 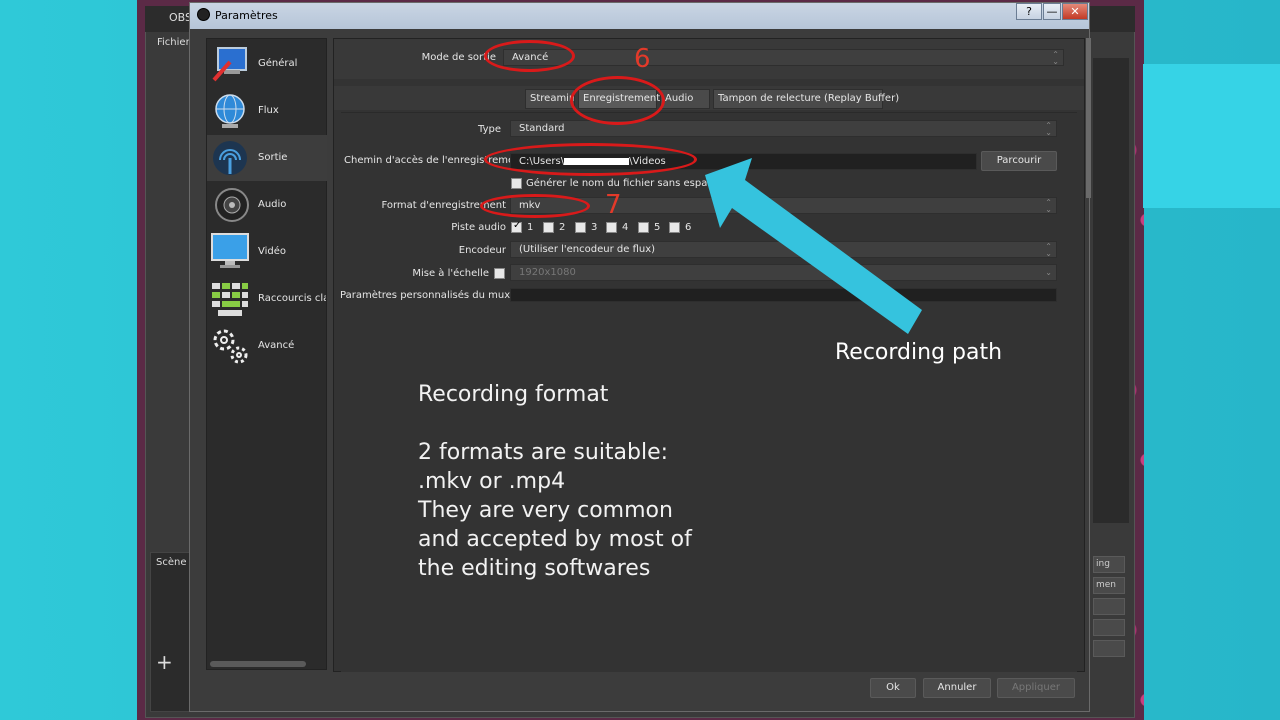 What do you see at coordinates (1036, 688) in the screenshot?
I see `apply-button: Appliquer` at bounding box center [1036, 688].